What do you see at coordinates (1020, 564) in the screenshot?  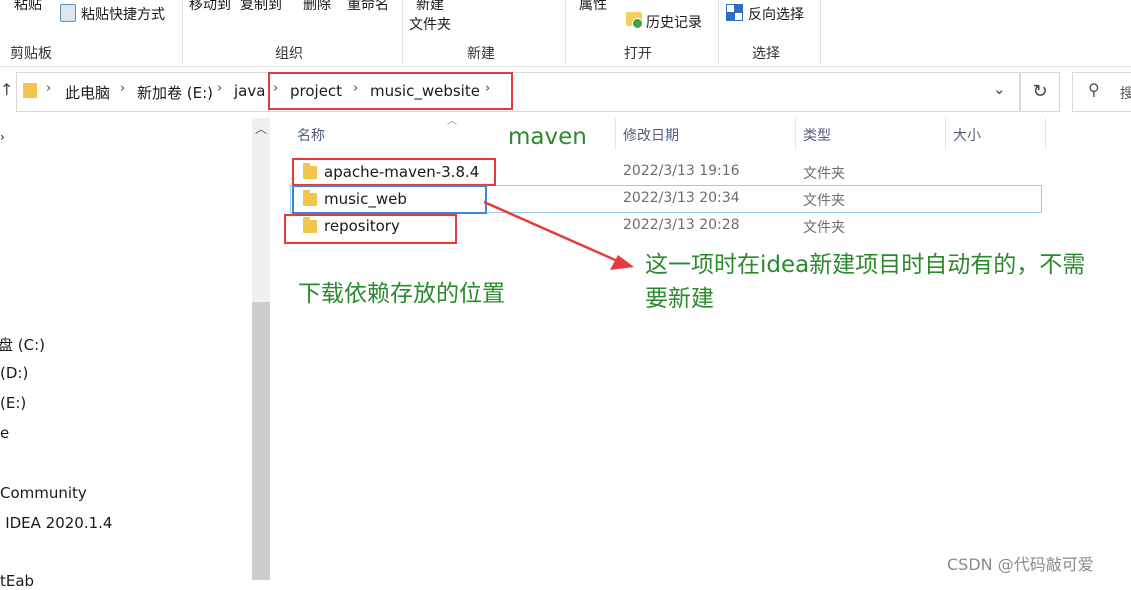 I see `watermark: CSDN @代码敲可爱` at bounding box center [1020, 564].